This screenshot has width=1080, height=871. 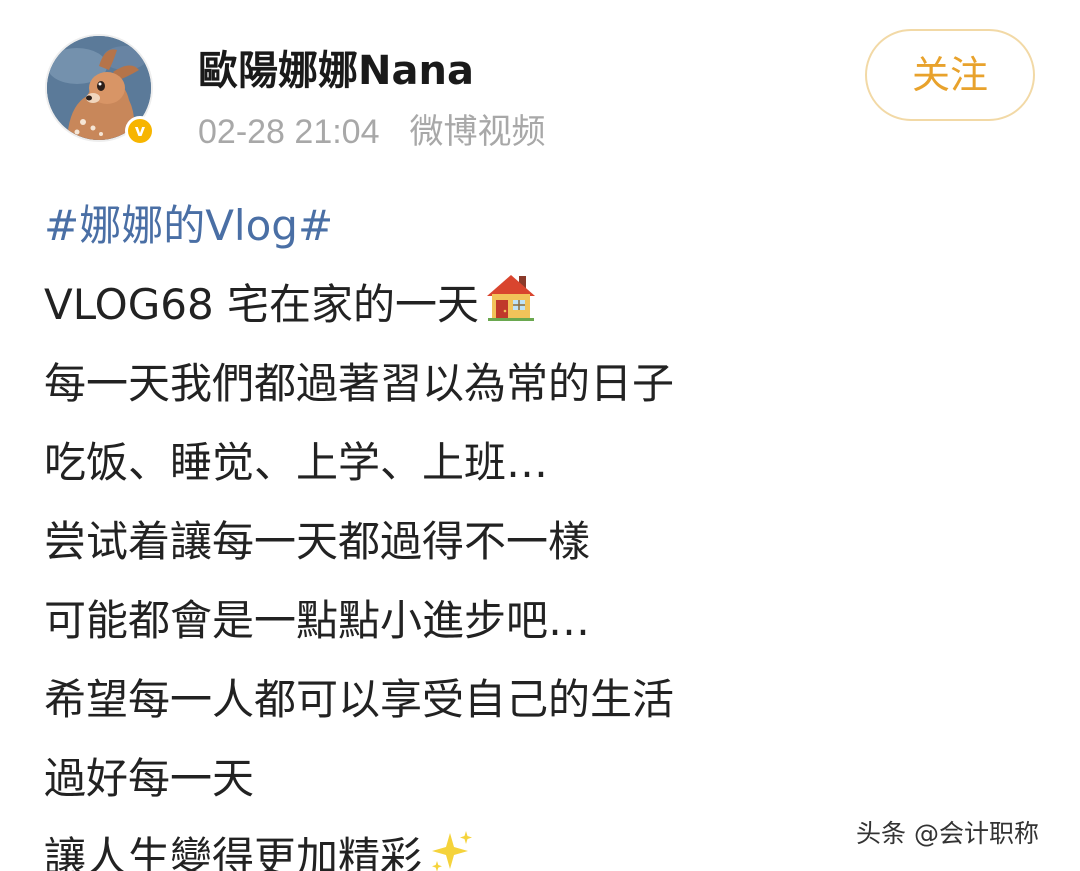 What do you see at coordinates (262, 304) in the screenshot?
I see `post-line-text: VLOG68 宅在家的一天` at bounding box center [262, 304].